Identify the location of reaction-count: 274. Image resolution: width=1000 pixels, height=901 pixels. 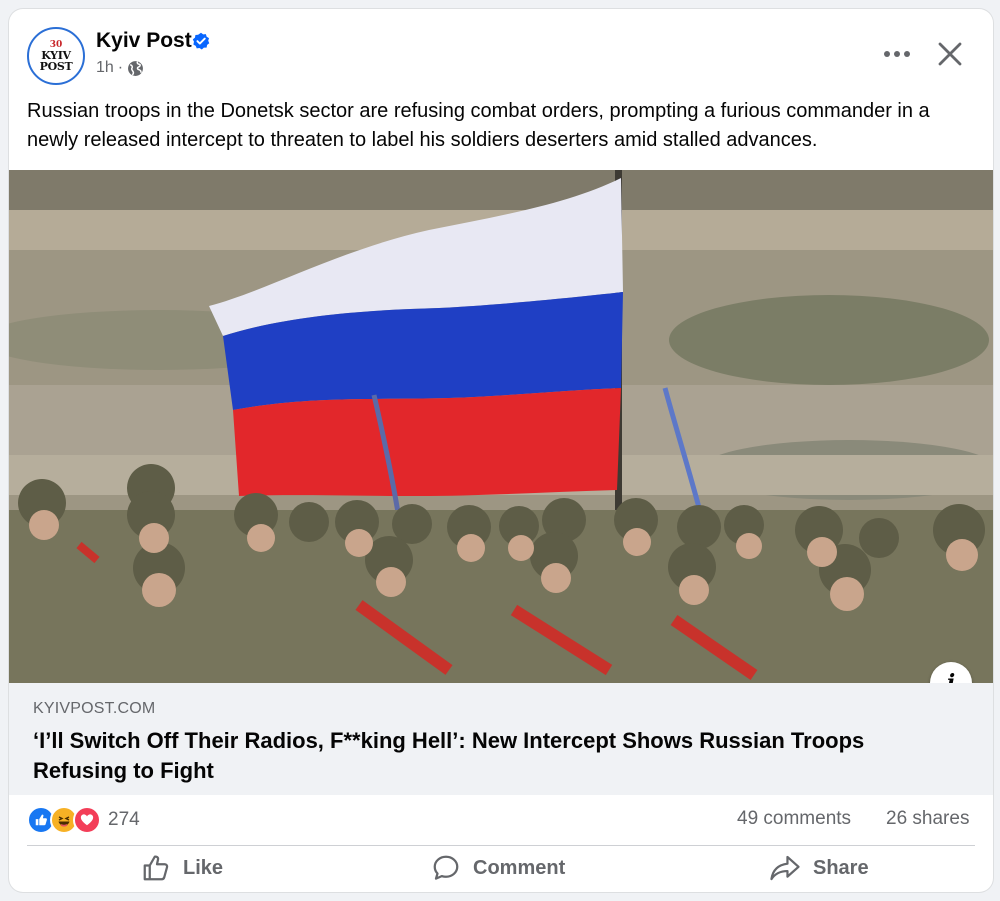
(124, 819).